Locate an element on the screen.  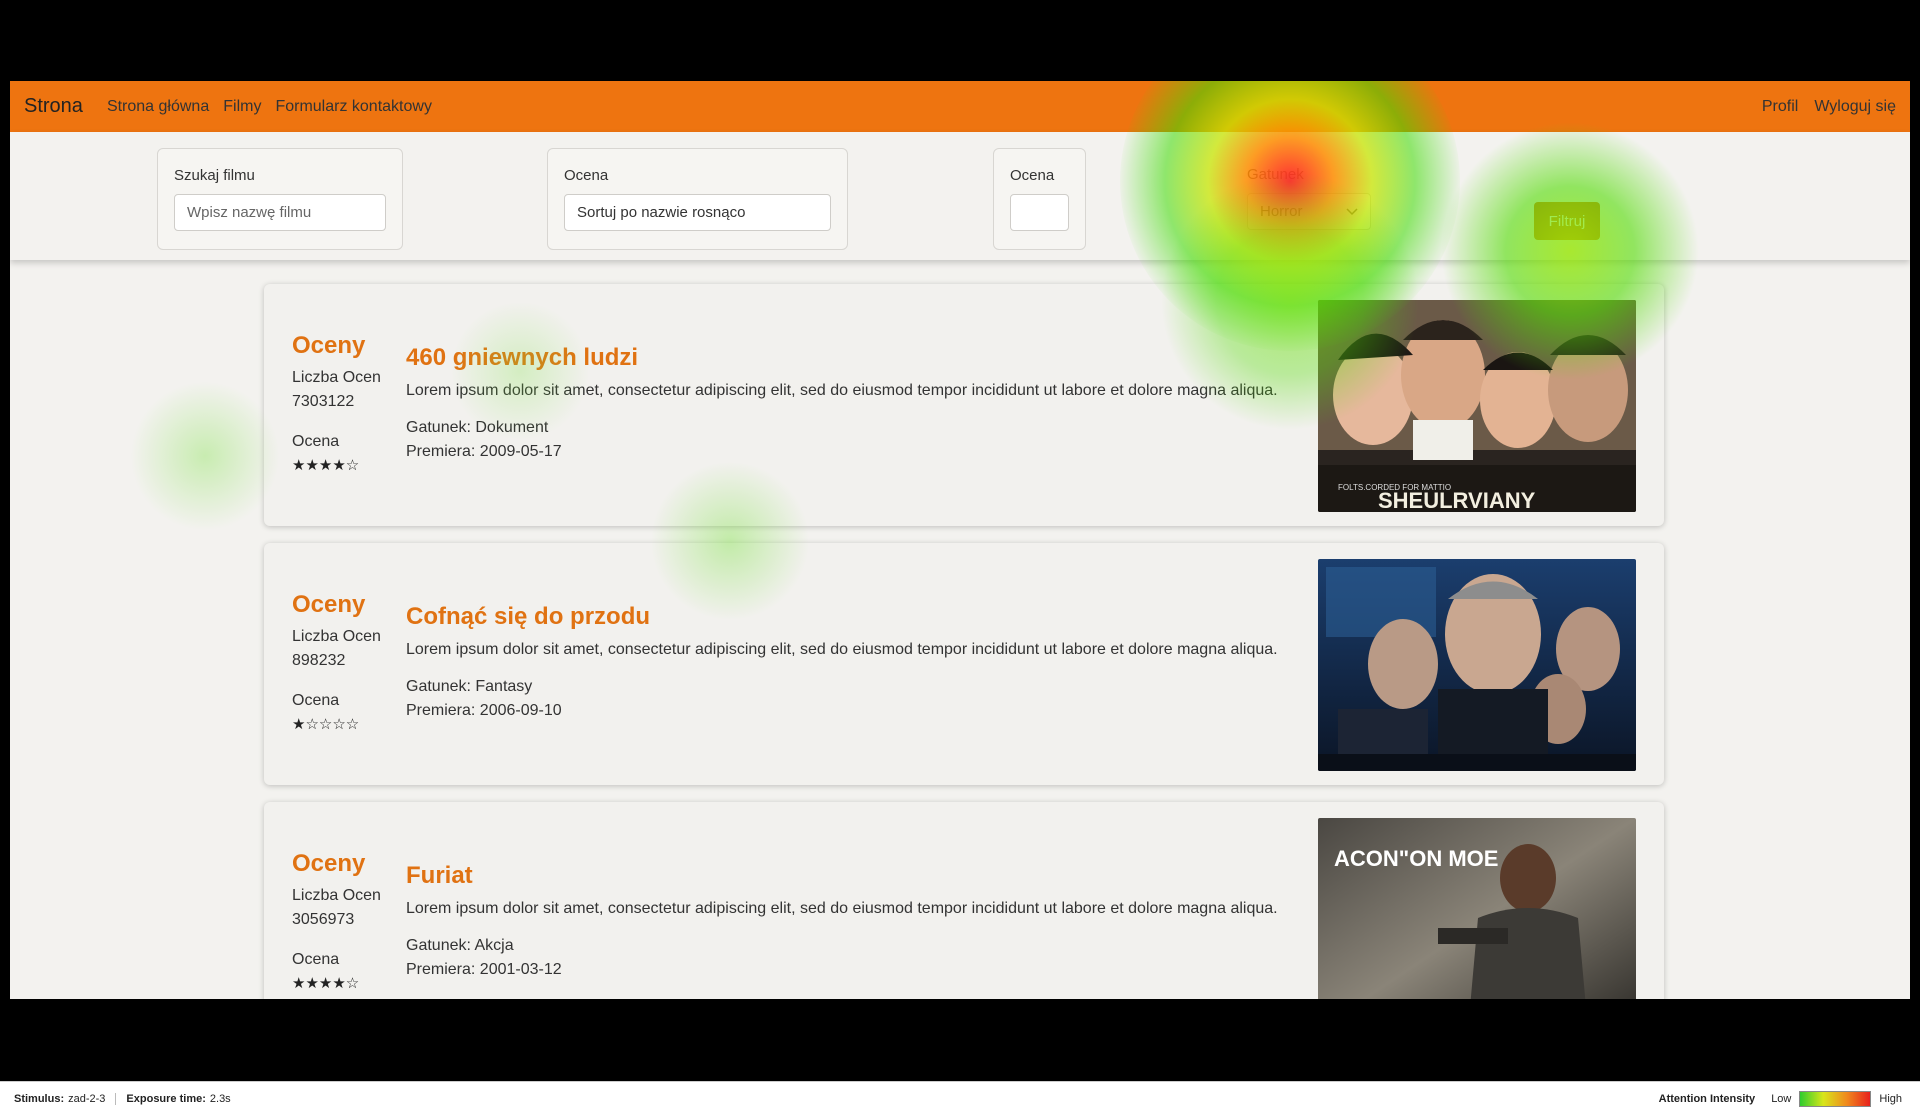
genre-select: Horror is located at coordinates (1309, 211).